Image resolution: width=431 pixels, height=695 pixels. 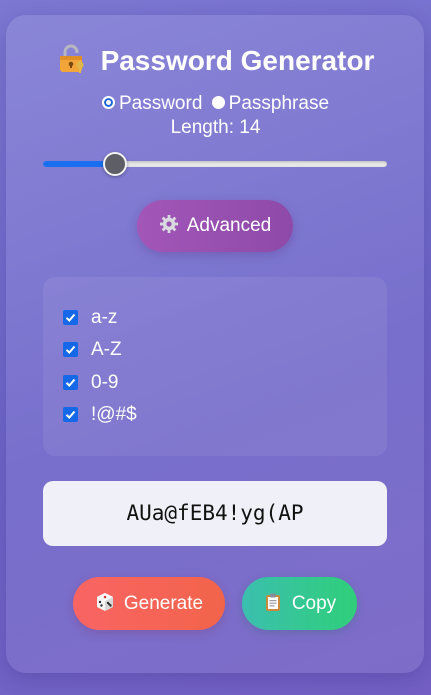 What do you see at coordinates (163, 603) in the screenshot?
I see `generate-button-label: Generate` at bounding box center [163, 603].